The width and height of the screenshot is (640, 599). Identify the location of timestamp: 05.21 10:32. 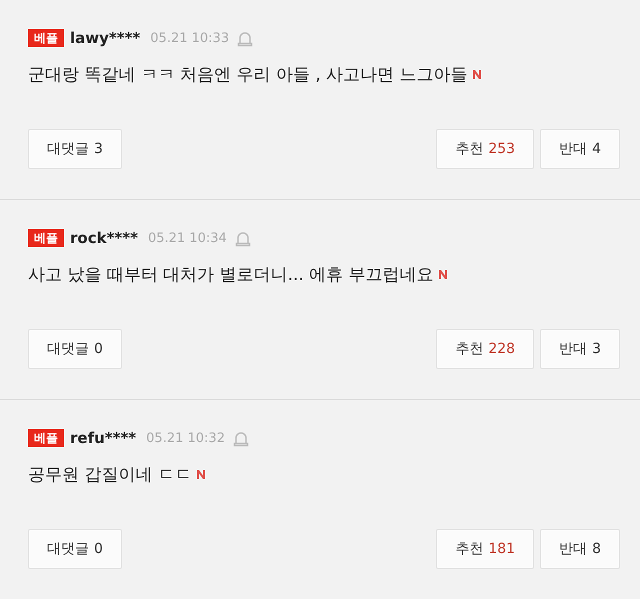
(185, 438).